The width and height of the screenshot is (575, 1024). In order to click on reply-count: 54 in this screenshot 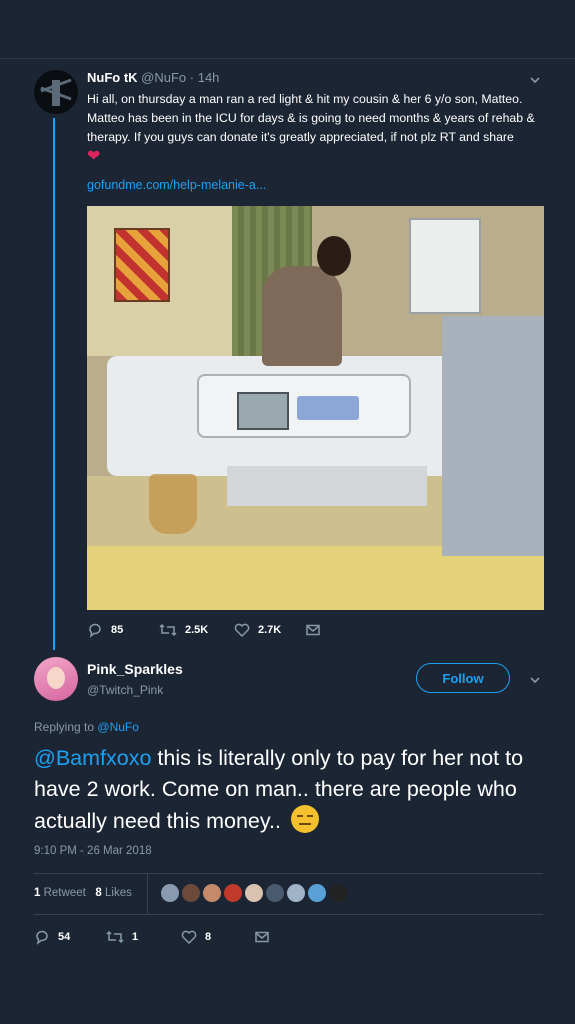, I will do `click(64, 937)`.